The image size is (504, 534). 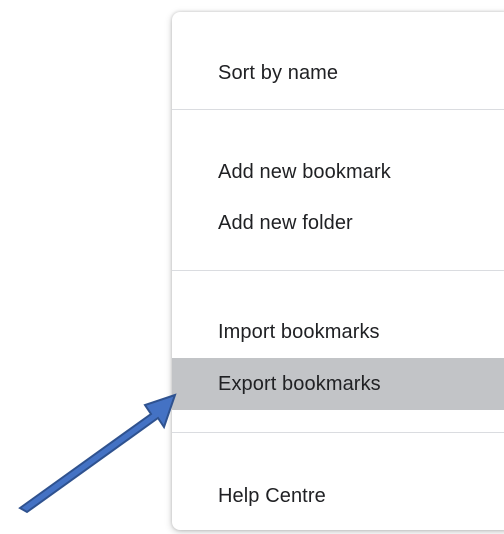 I want to click on menu-item-import-bookmarks: Import bookmarks, so click(x=338, y=332).